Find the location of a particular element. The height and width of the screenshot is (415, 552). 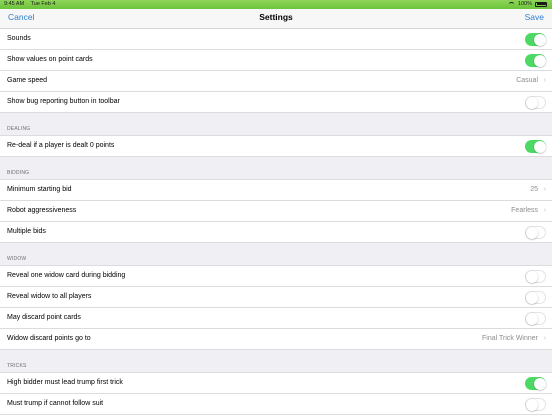

show-values-on-point-cards-toggle is located at coordinates (535, 60).